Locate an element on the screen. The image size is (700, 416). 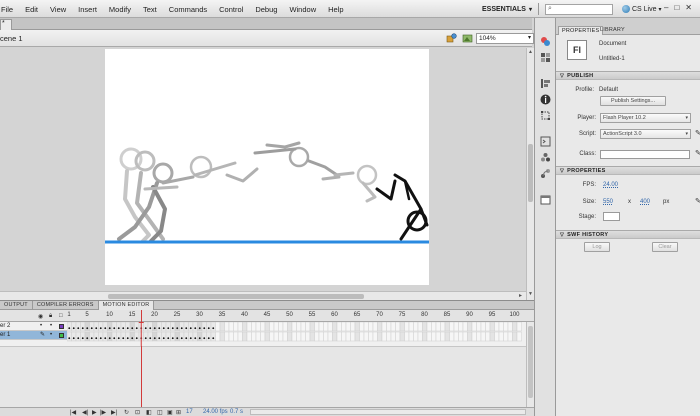
menu-debug: Debug is located at coordinates (266, 9).